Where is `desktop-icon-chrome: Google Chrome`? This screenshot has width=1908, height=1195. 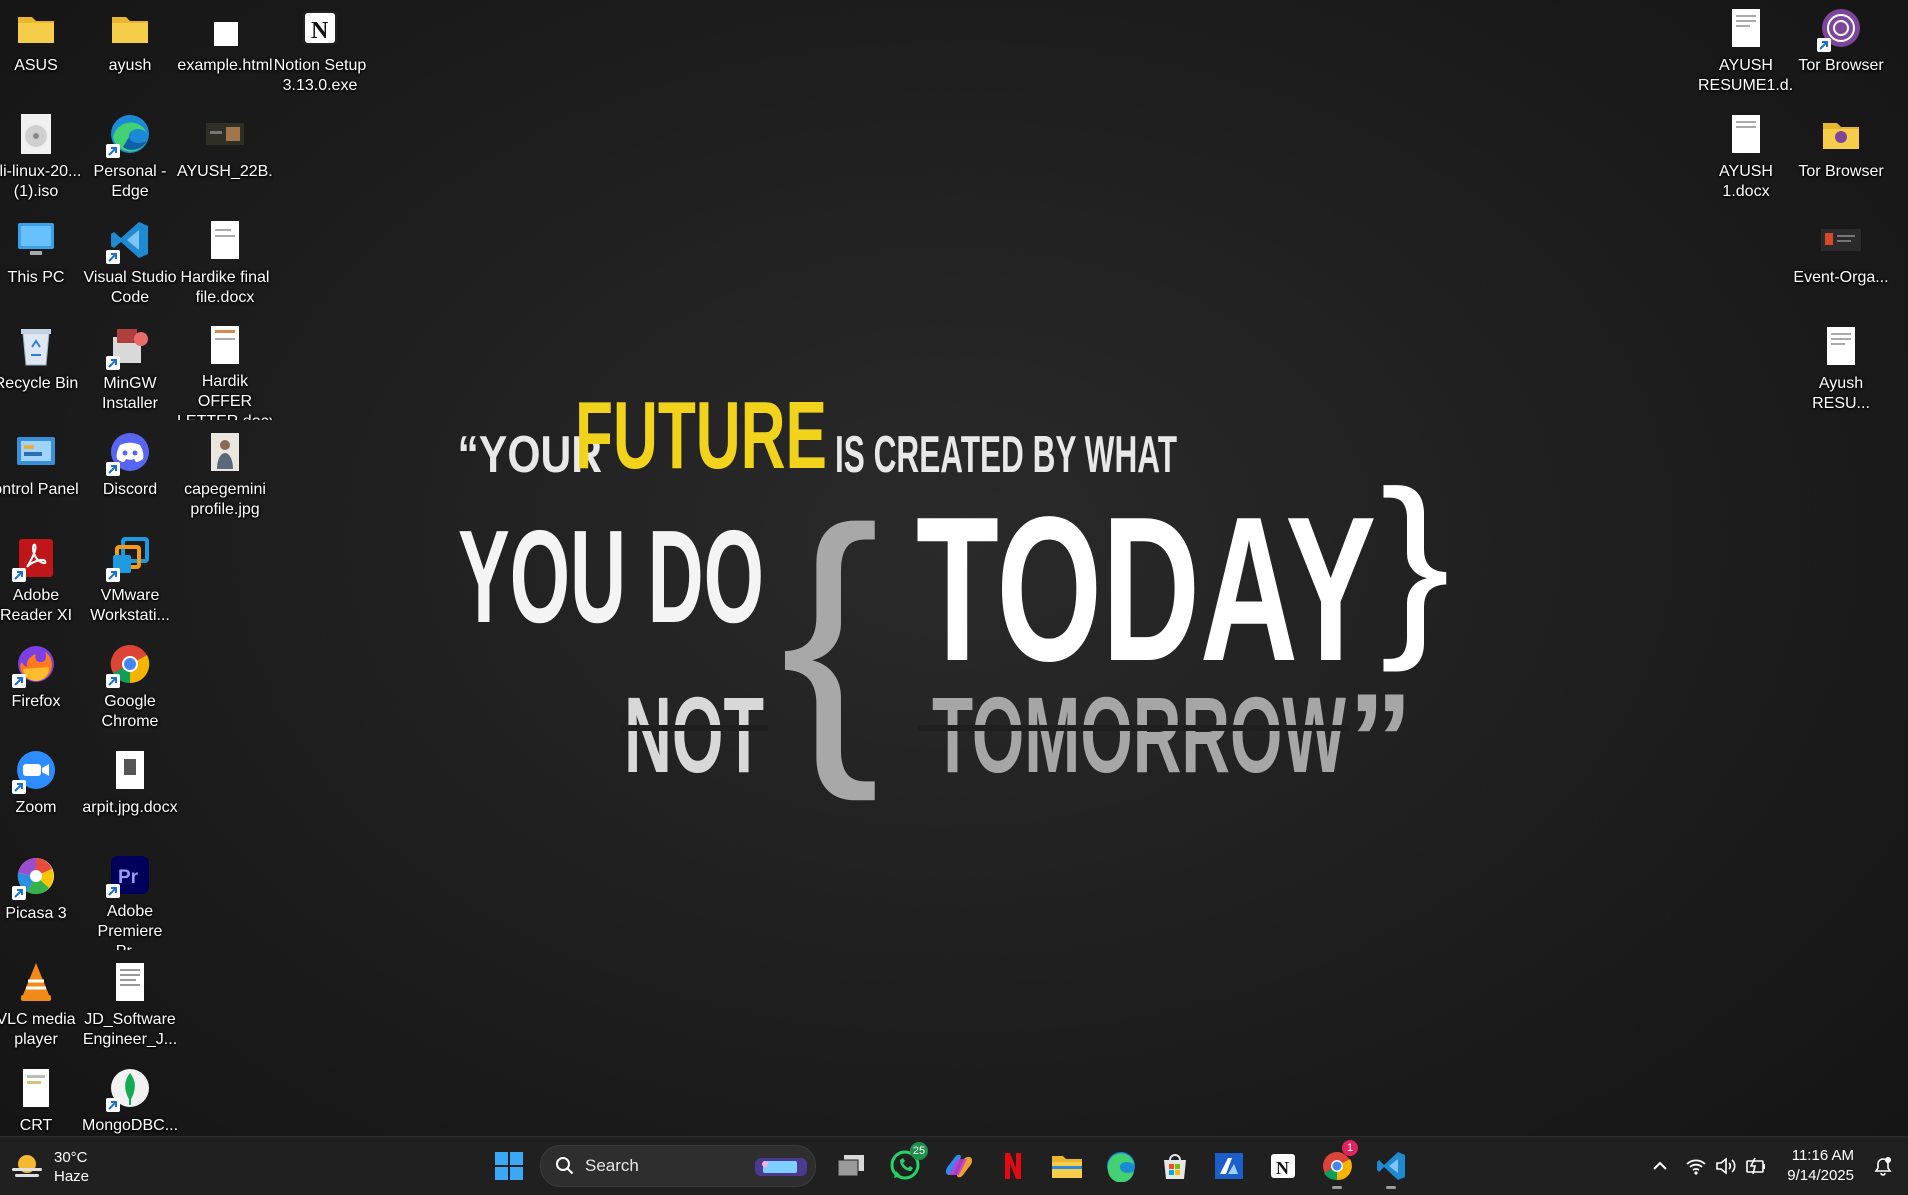 desktop-icon-chrome: Google Chrome is located at coordinates (130, 688).